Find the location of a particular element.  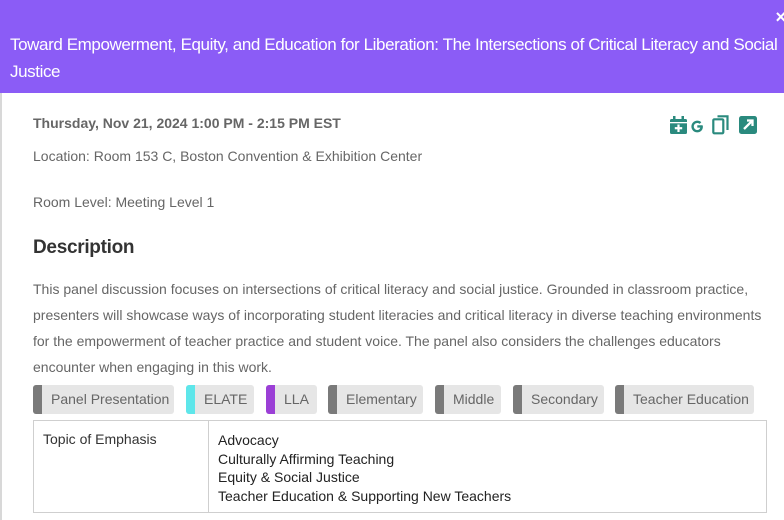

tag-elate: ELATE is located at coordinates (220, 399).